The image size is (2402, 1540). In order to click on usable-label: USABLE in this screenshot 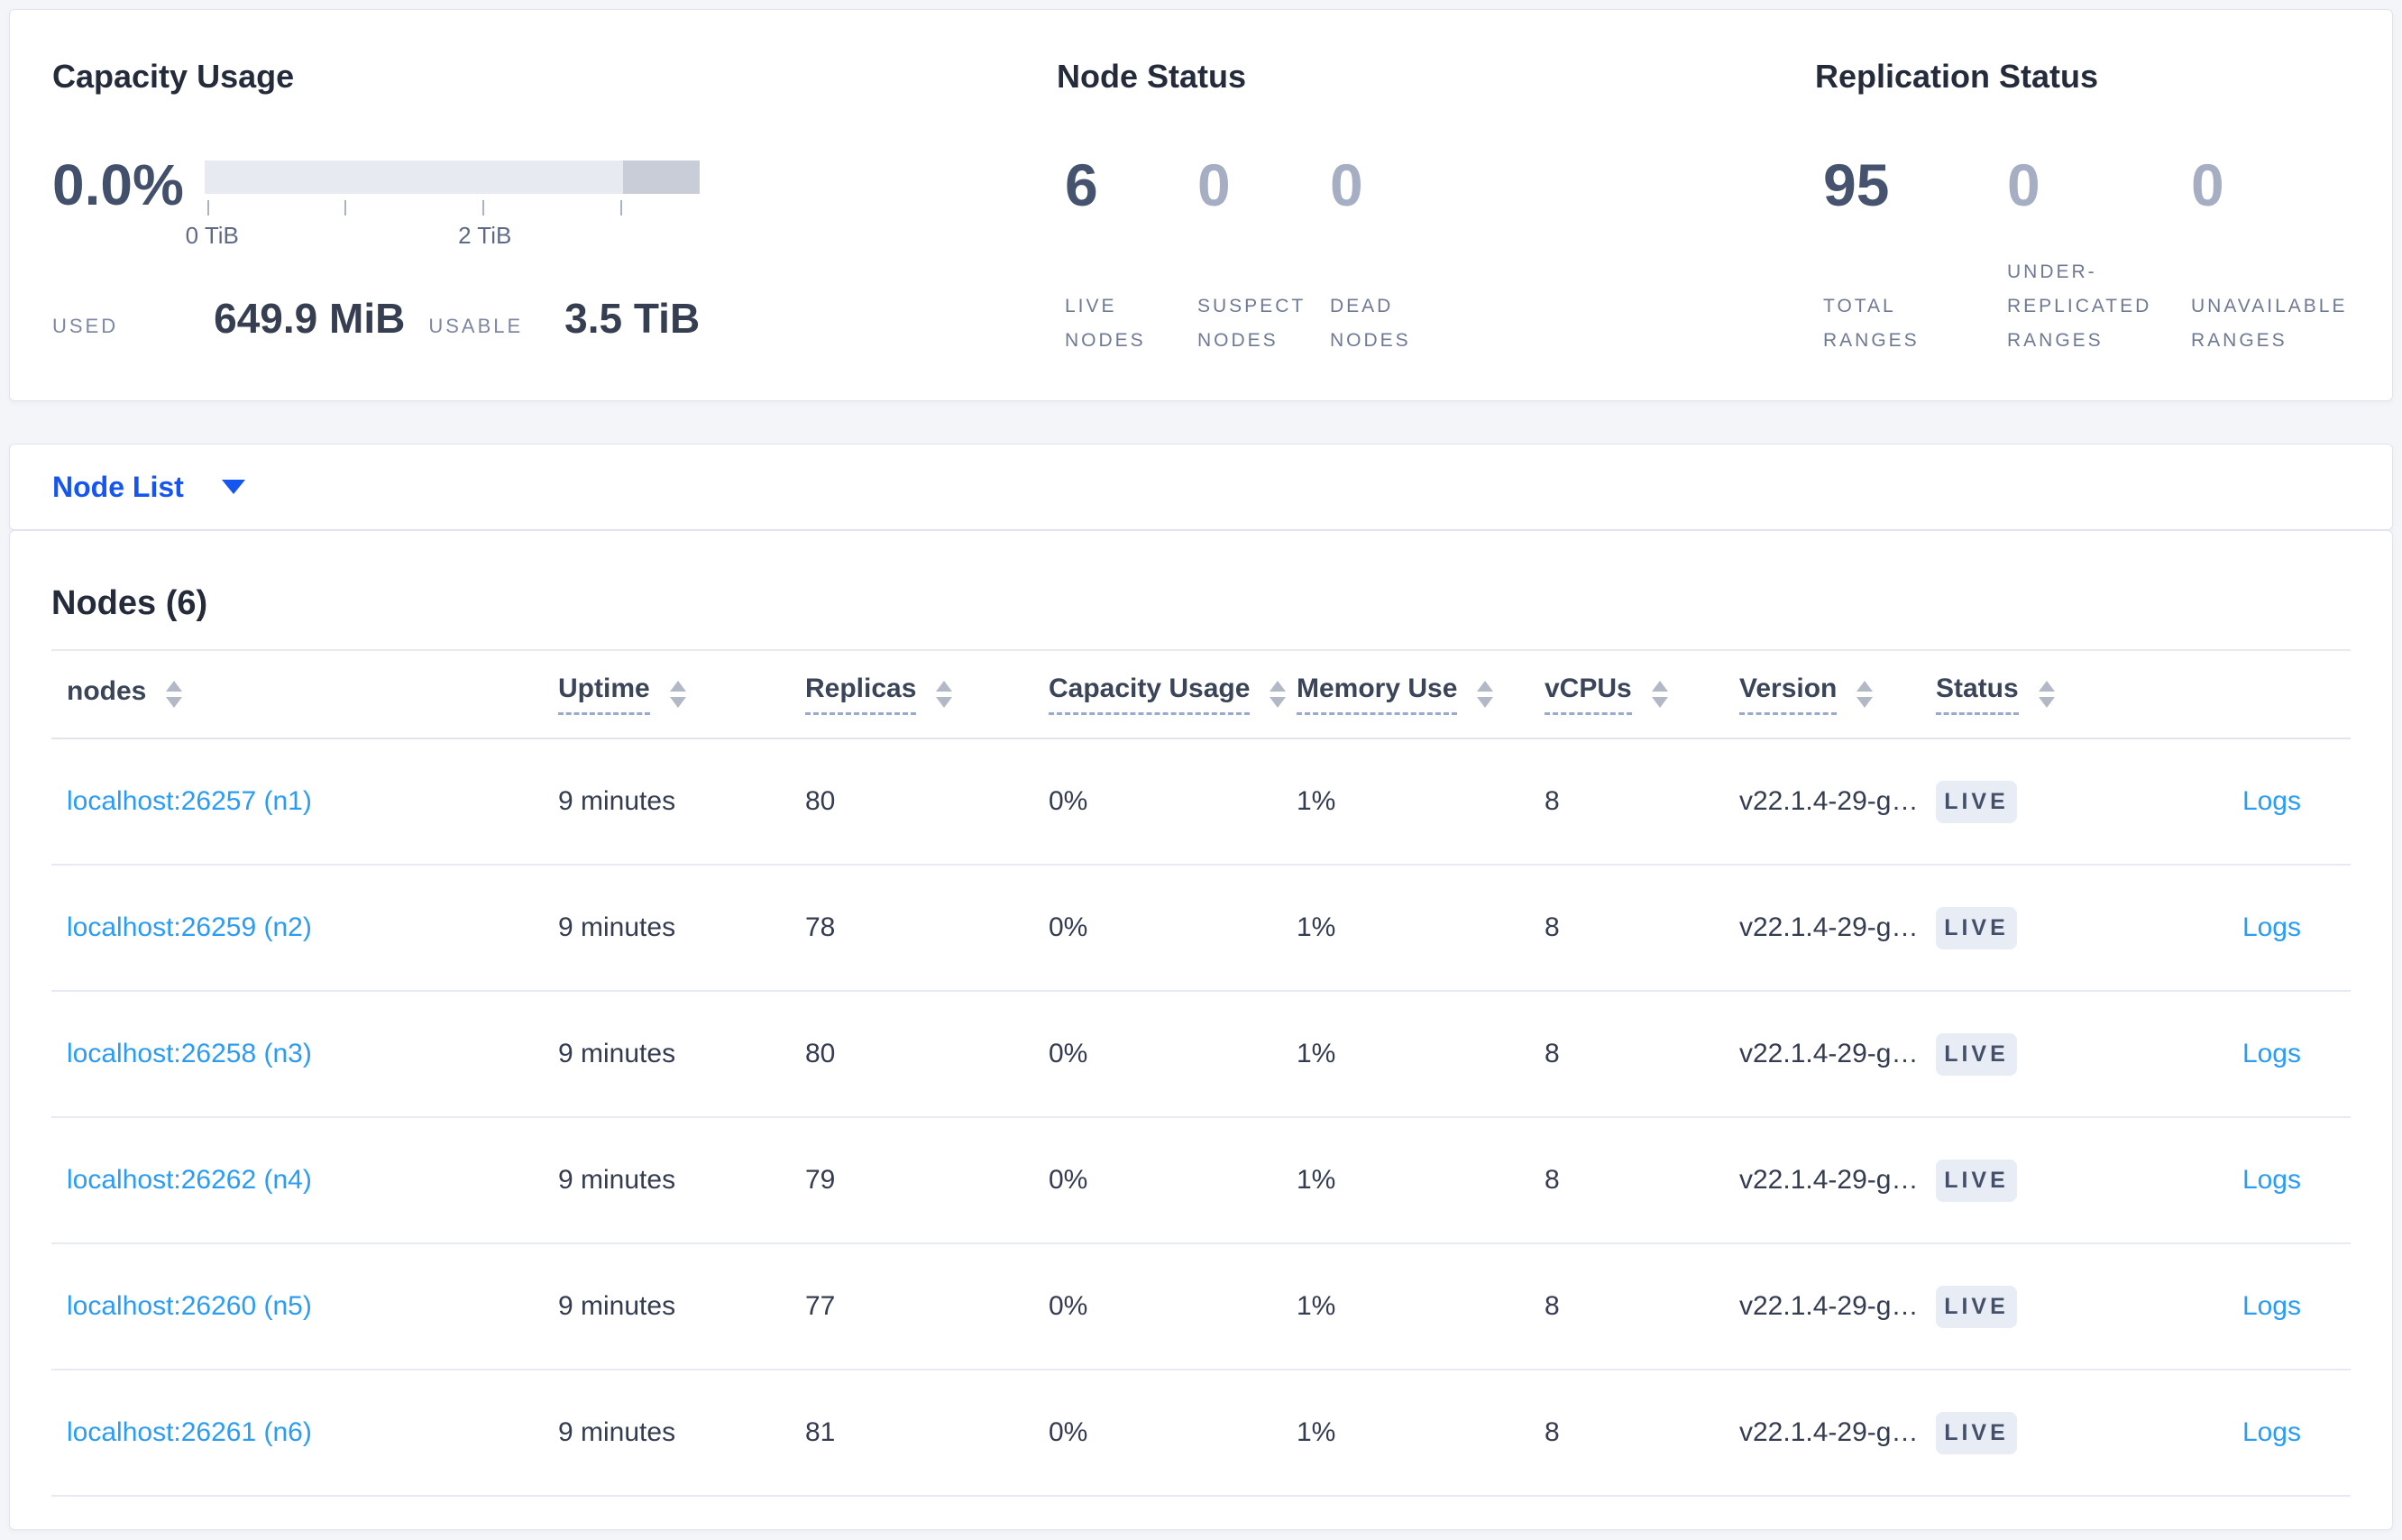, I will do `click(476, 326)`.